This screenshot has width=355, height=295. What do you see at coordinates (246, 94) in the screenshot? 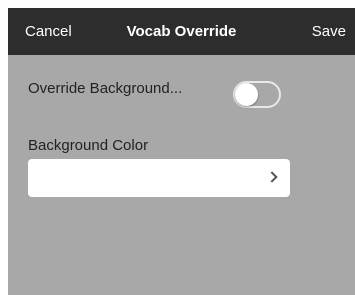
I see `toggle-knob` at bounding box center [246, 94].